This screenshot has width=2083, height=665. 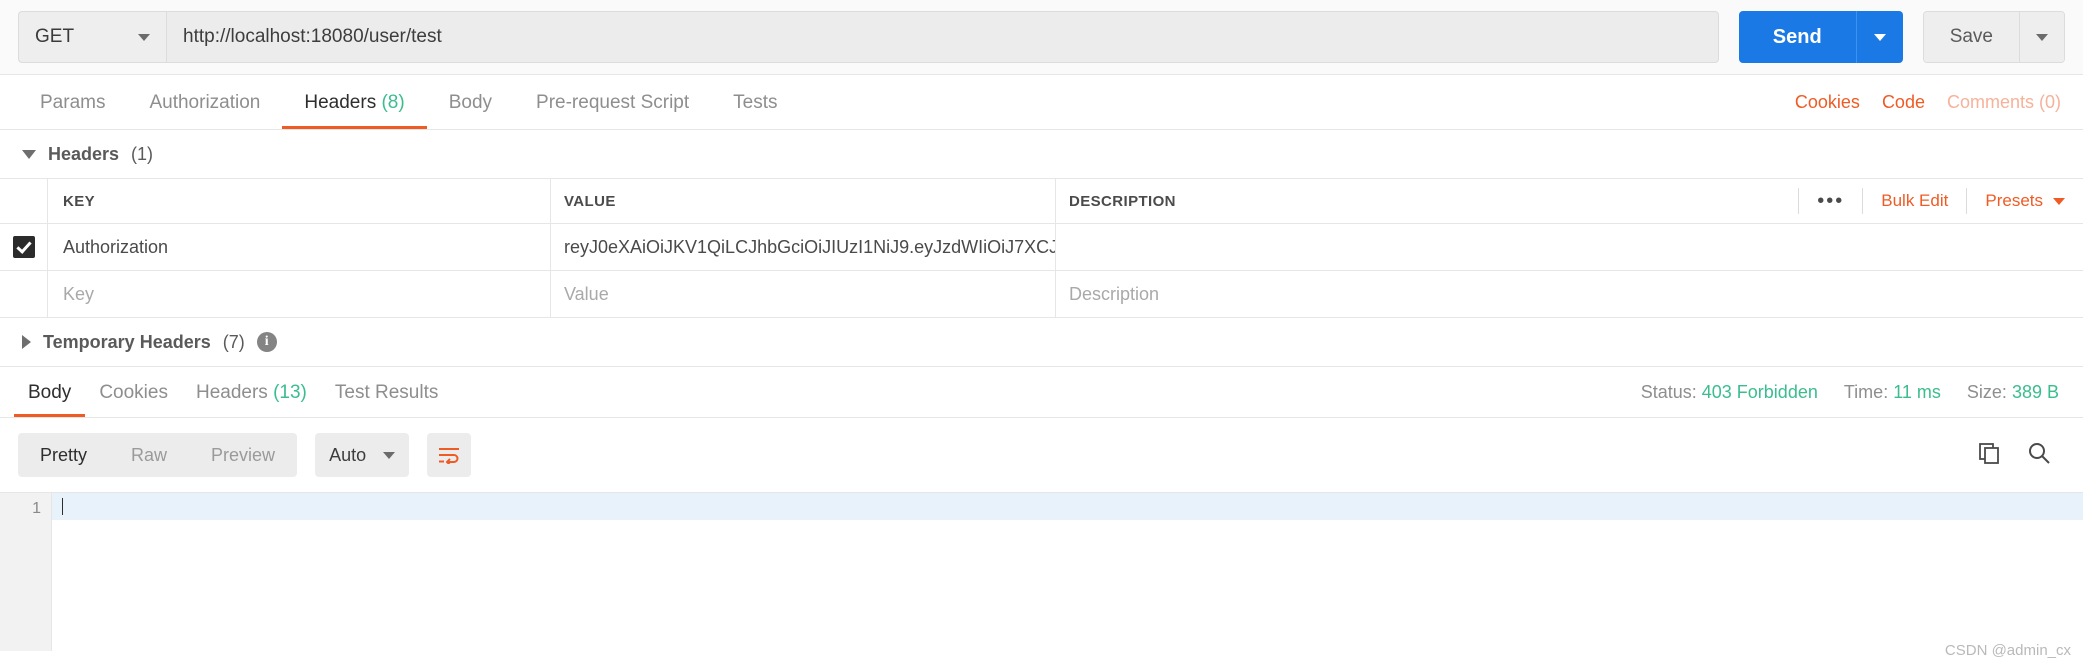 I want to click on http-method-select: GET, so click(x=92, y=37).